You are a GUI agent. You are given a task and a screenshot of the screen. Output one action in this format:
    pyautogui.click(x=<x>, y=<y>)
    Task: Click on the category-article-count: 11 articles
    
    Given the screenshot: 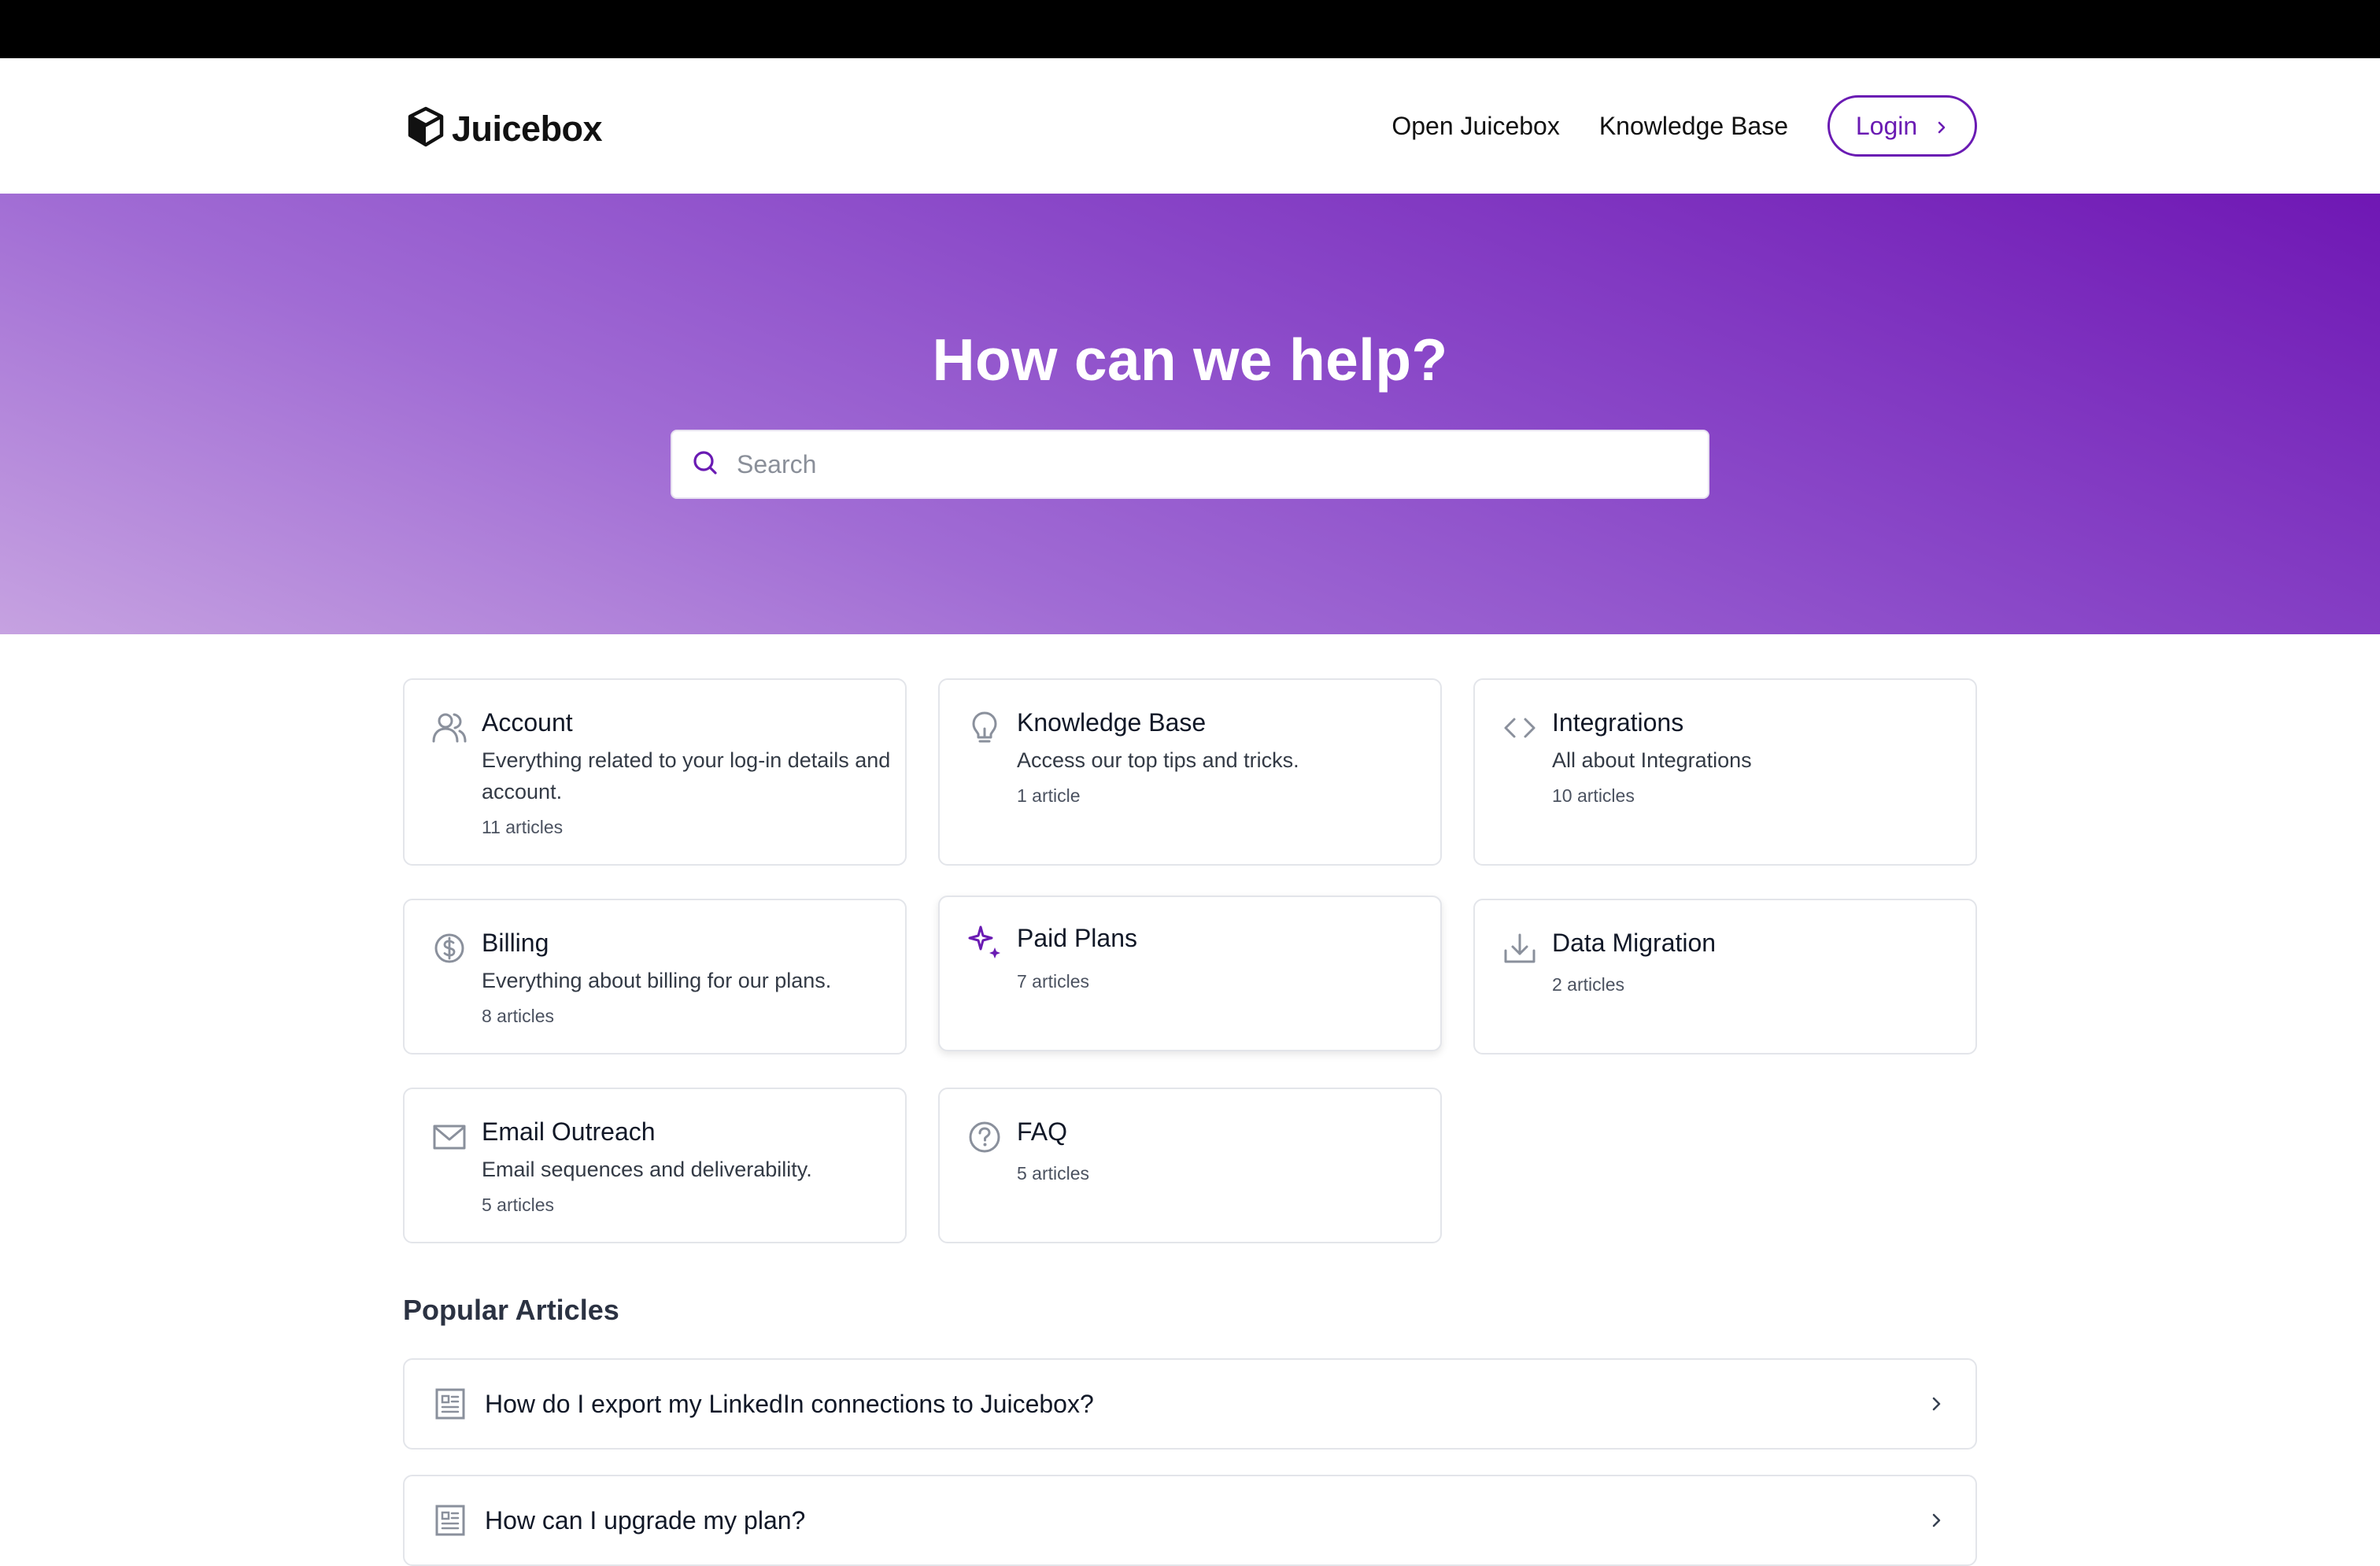 What is the action you would take?
    pyautogui.click(x=523, y=827)
    